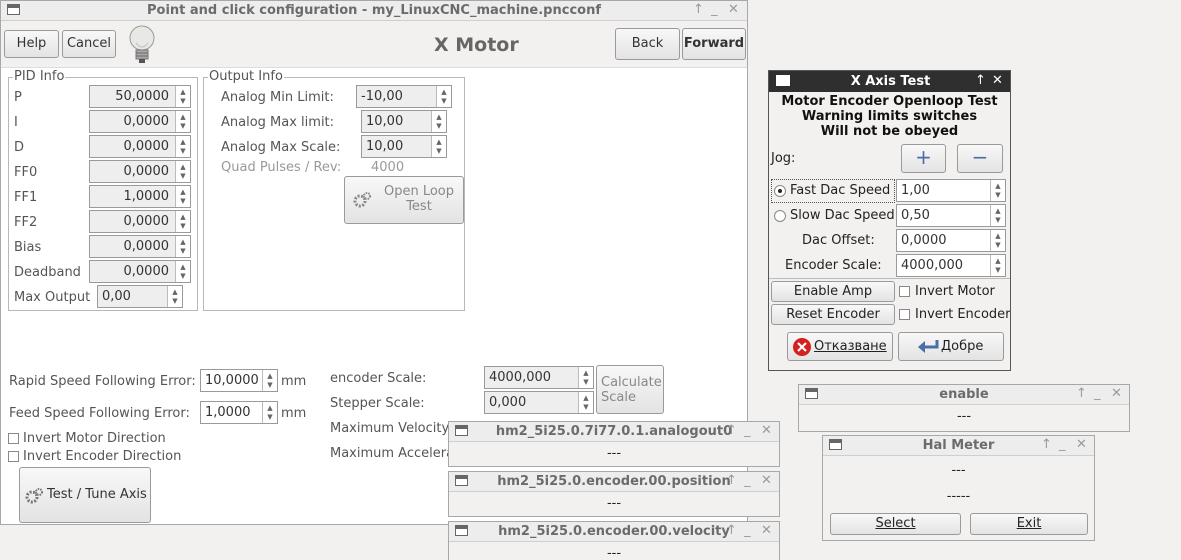 This screenshot has height=560, width=1181. Describe the element at coordinates (85, 495) in the screenshot. I see `test-tune-axis-button: Test / Tune Axis` at that location.